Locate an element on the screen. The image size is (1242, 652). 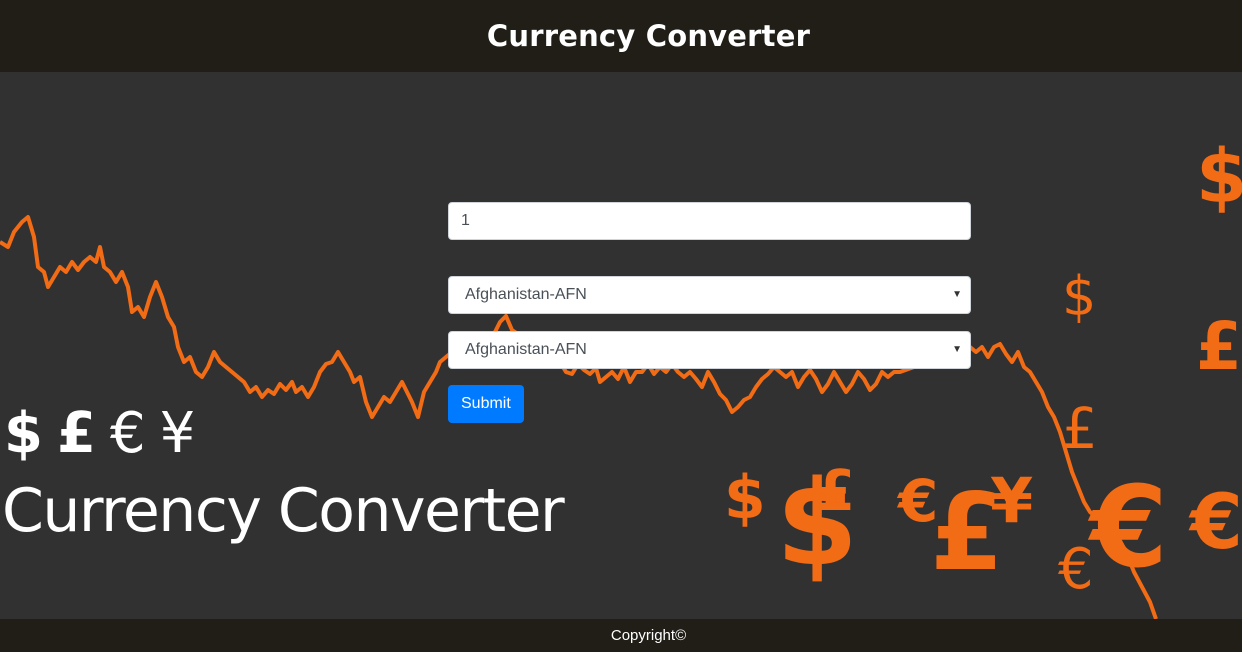
submit-button: Submit is located at coordinates (486, 404).